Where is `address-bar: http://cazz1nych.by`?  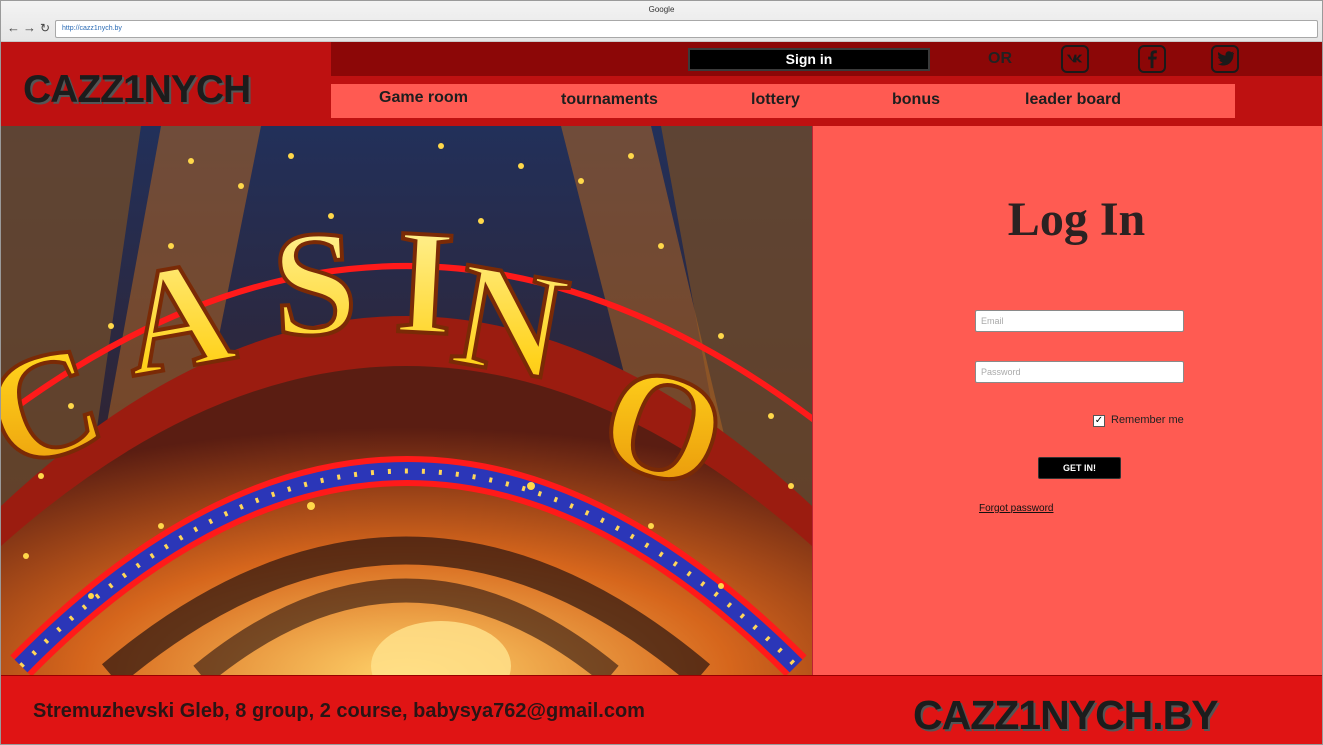 address-bar: http://cazz1nych.by is located at coordinates (686, 29).